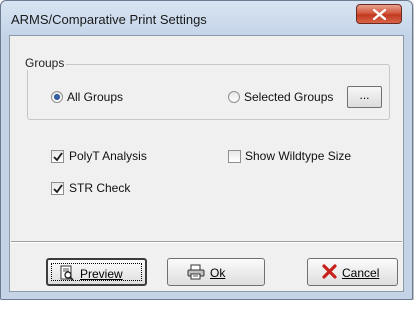 Image resolution: width=414 pixels, height=315 pixels. Describe the element at coordinates (206, 242) in the screenshot. I see `button-separator` at that location.